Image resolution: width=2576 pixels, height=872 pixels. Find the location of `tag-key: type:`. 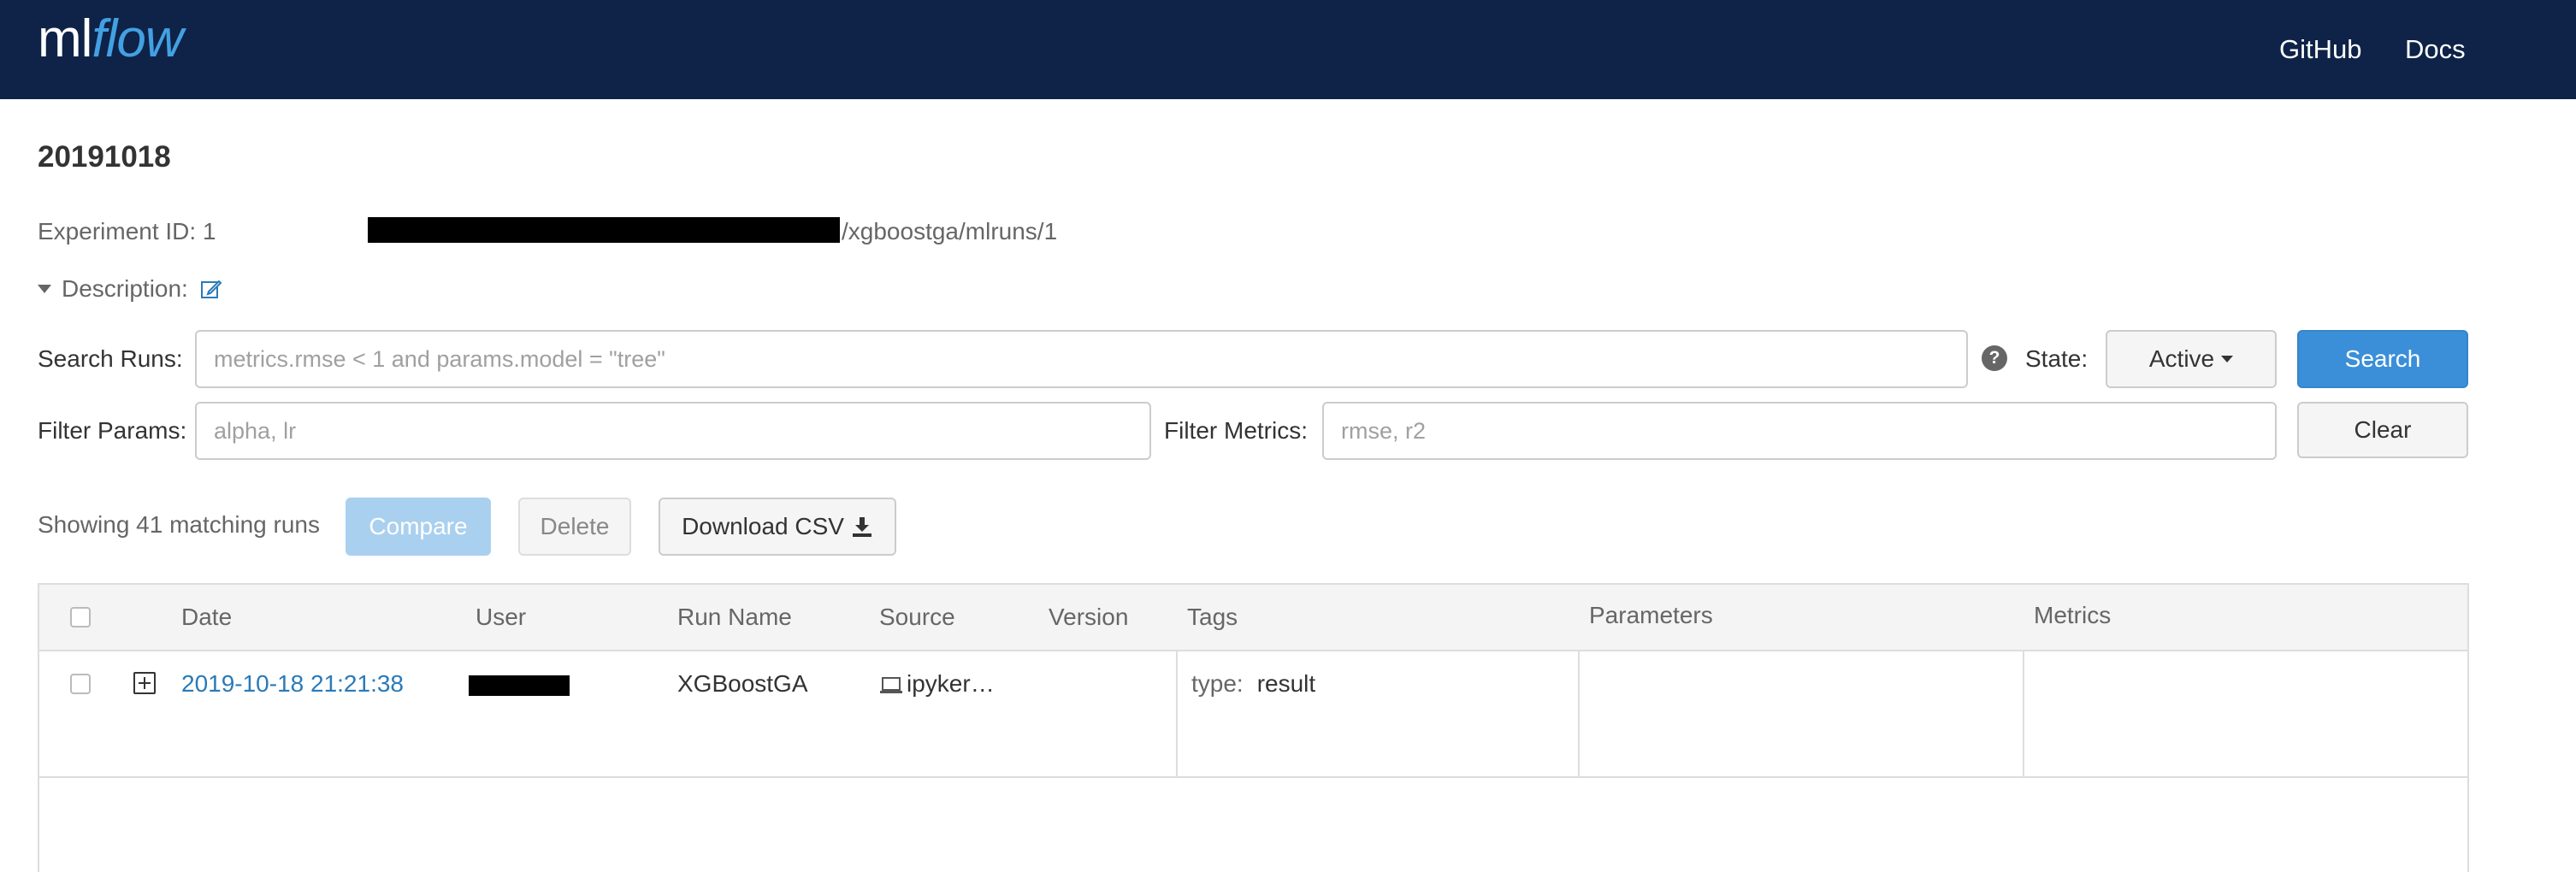

tag-key: type: is located at coordinates (1217, 683).